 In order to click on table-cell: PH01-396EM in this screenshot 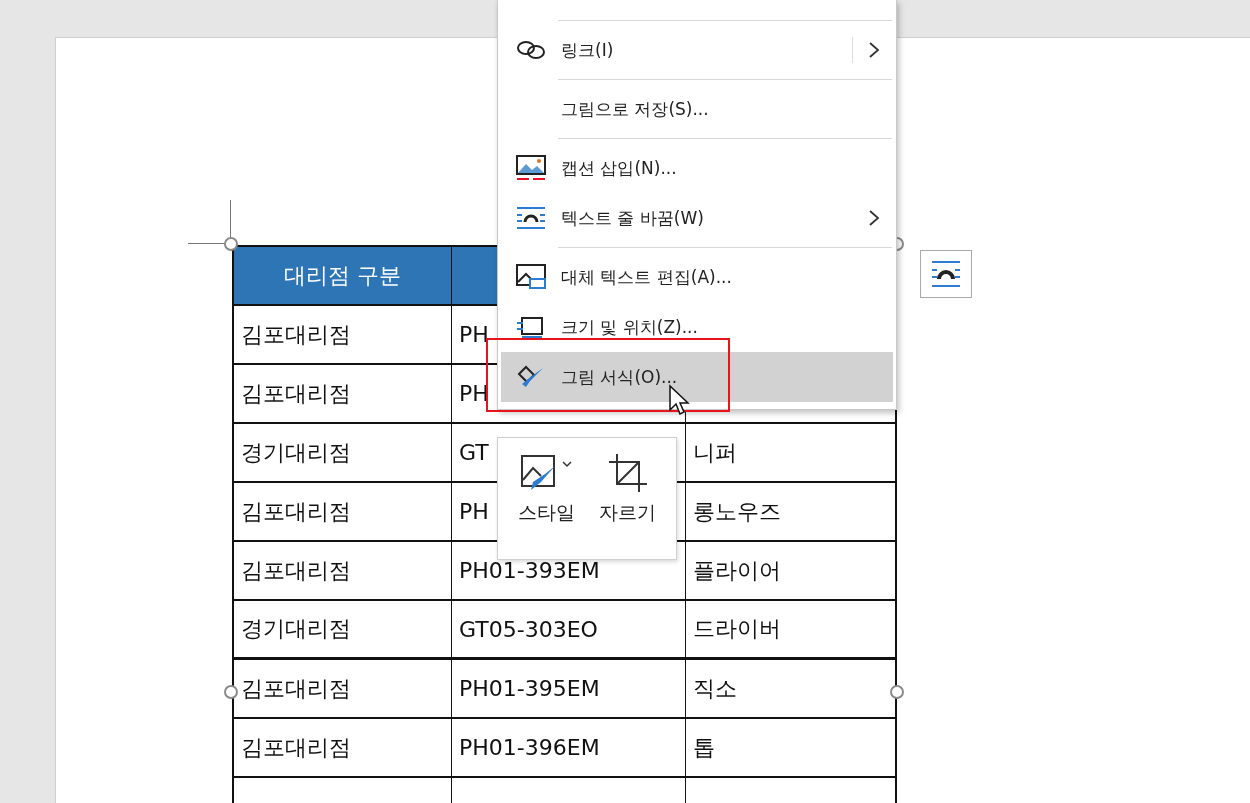, I will do `click(569, 748)`.